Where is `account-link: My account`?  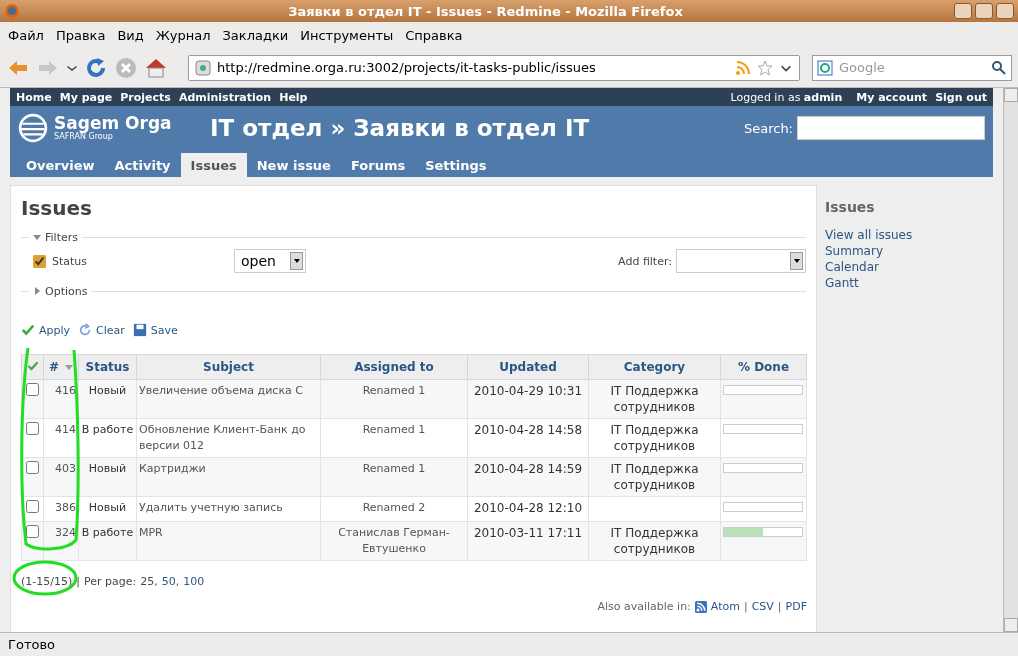
account-link: My account is located at coordinates (892, 97).